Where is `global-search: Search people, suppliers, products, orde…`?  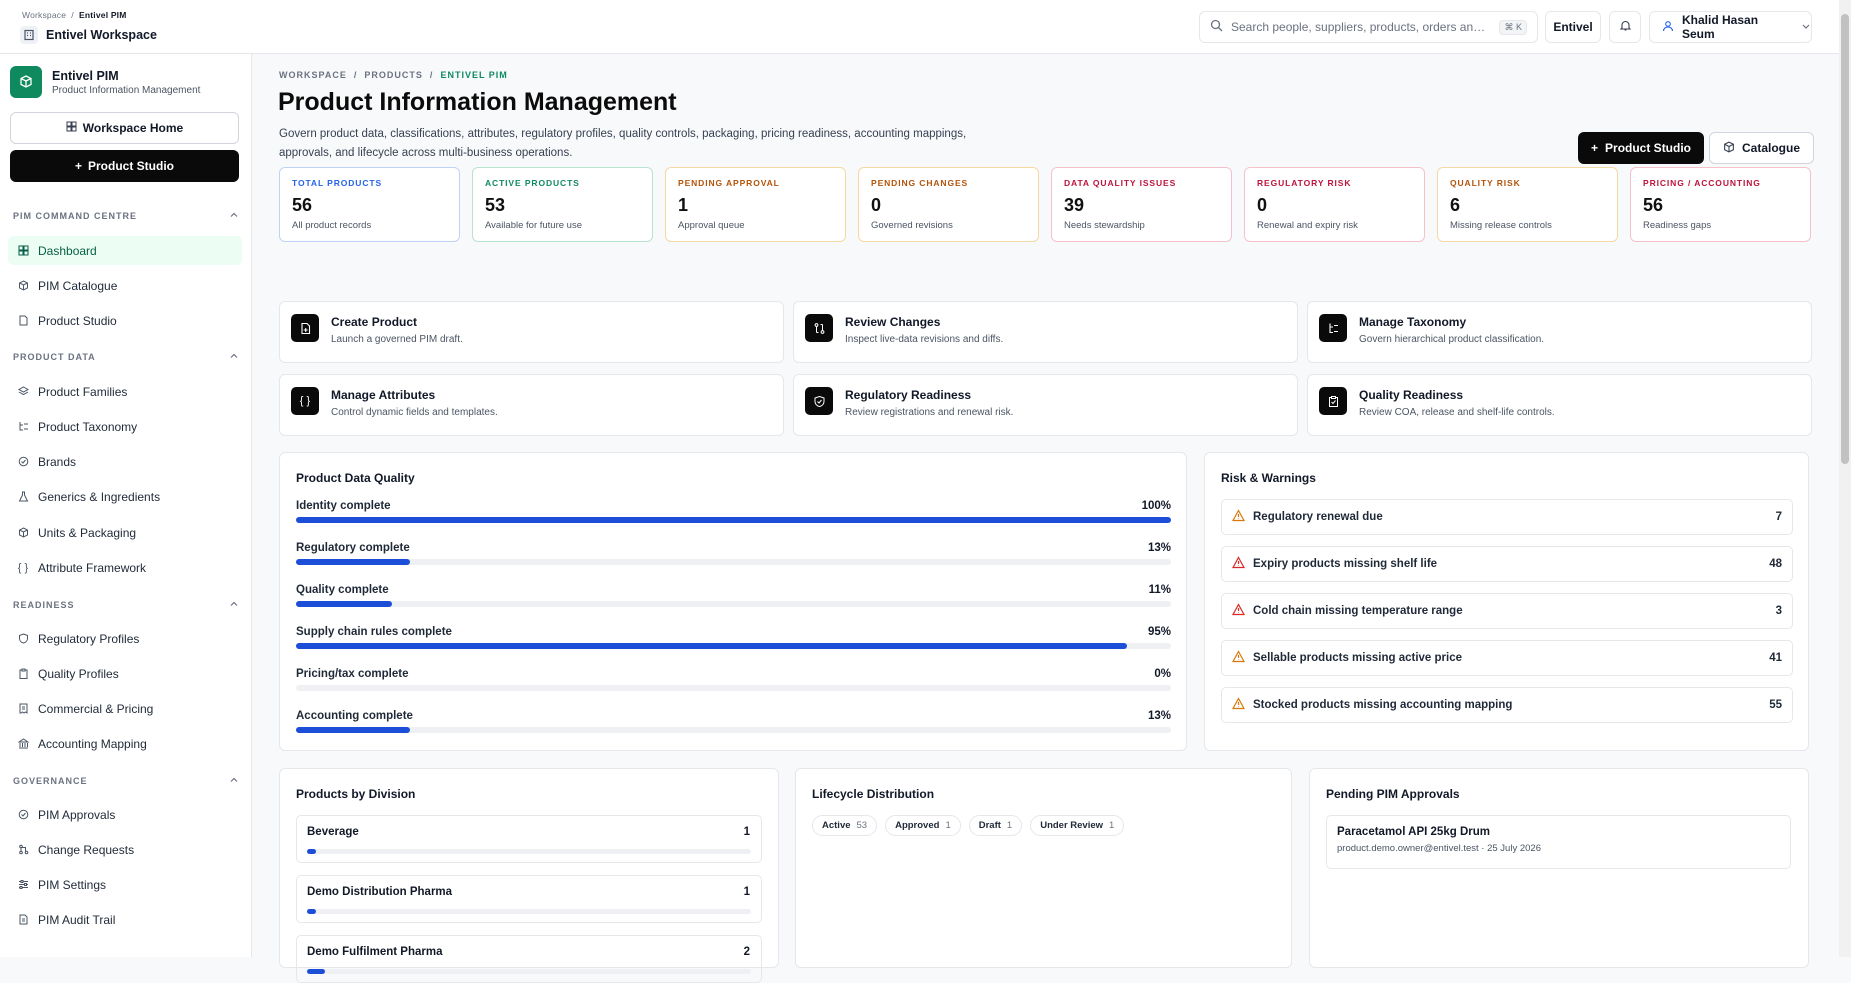 global-search: Search people, suppliers, products, orde… is located at coordinates (1368, 27).